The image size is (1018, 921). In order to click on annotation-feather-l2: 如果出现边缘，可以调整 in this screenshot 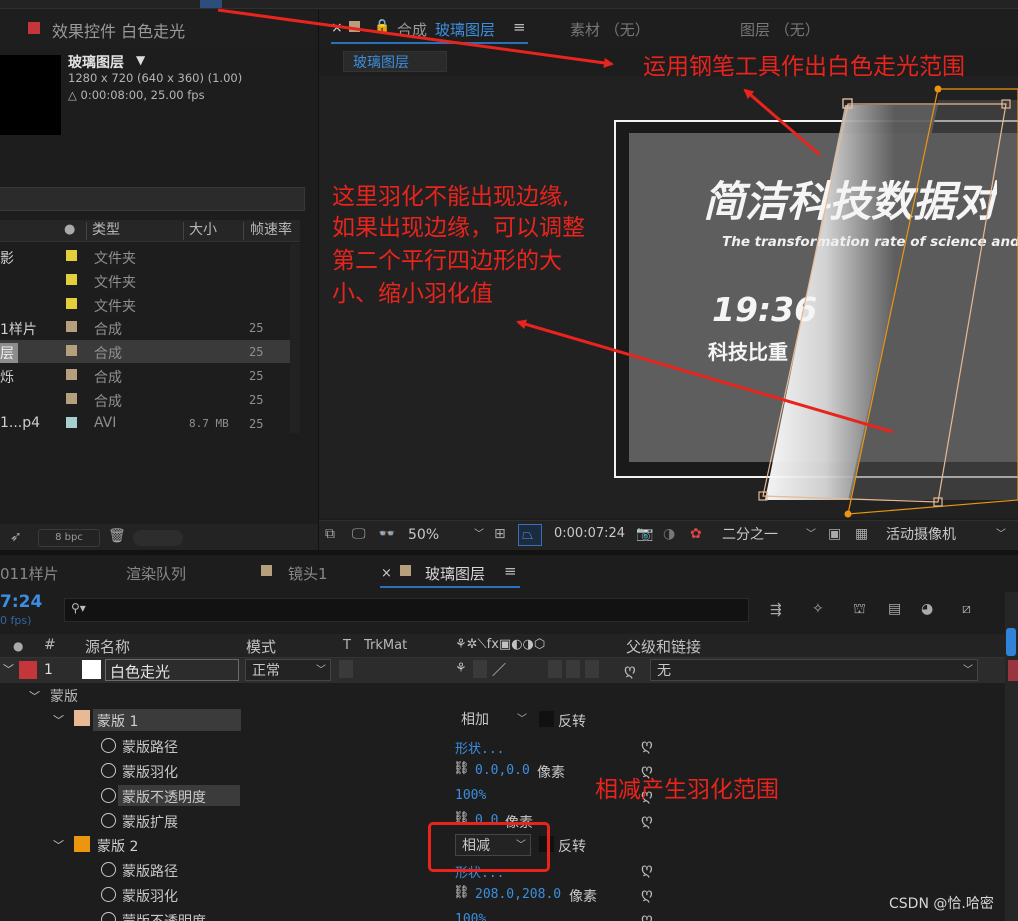, I will do `click(458, 228)`.